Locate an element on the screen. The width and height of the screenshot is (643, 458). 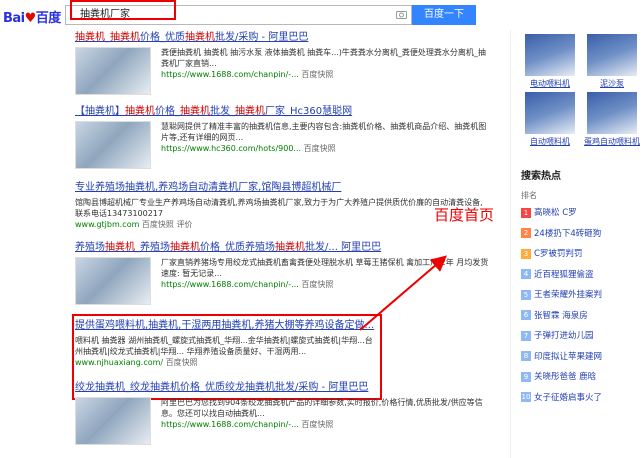
annotation-label: 百度首页 is located at coordinates (464, 215).